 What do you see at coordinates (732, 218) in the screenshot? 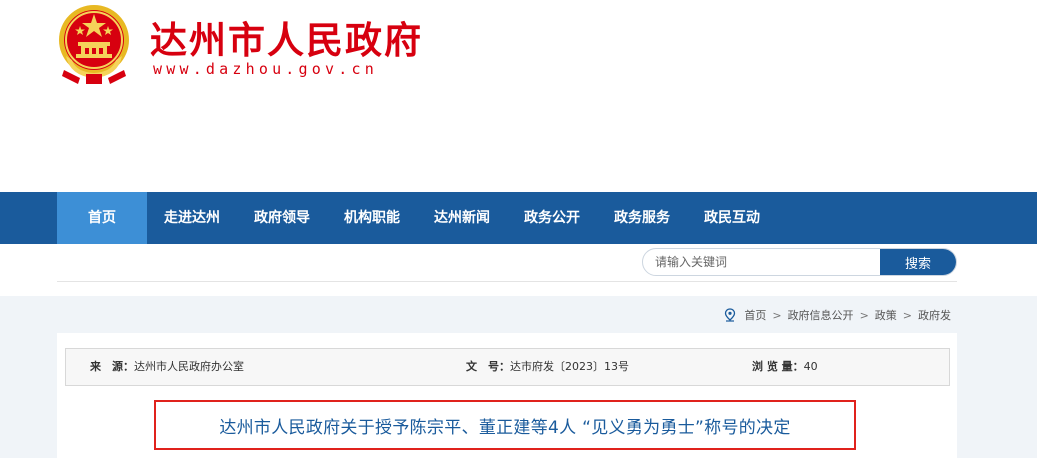
I see `nav-item-public-interaction: 政民互动` at bounding box center [732, 218].